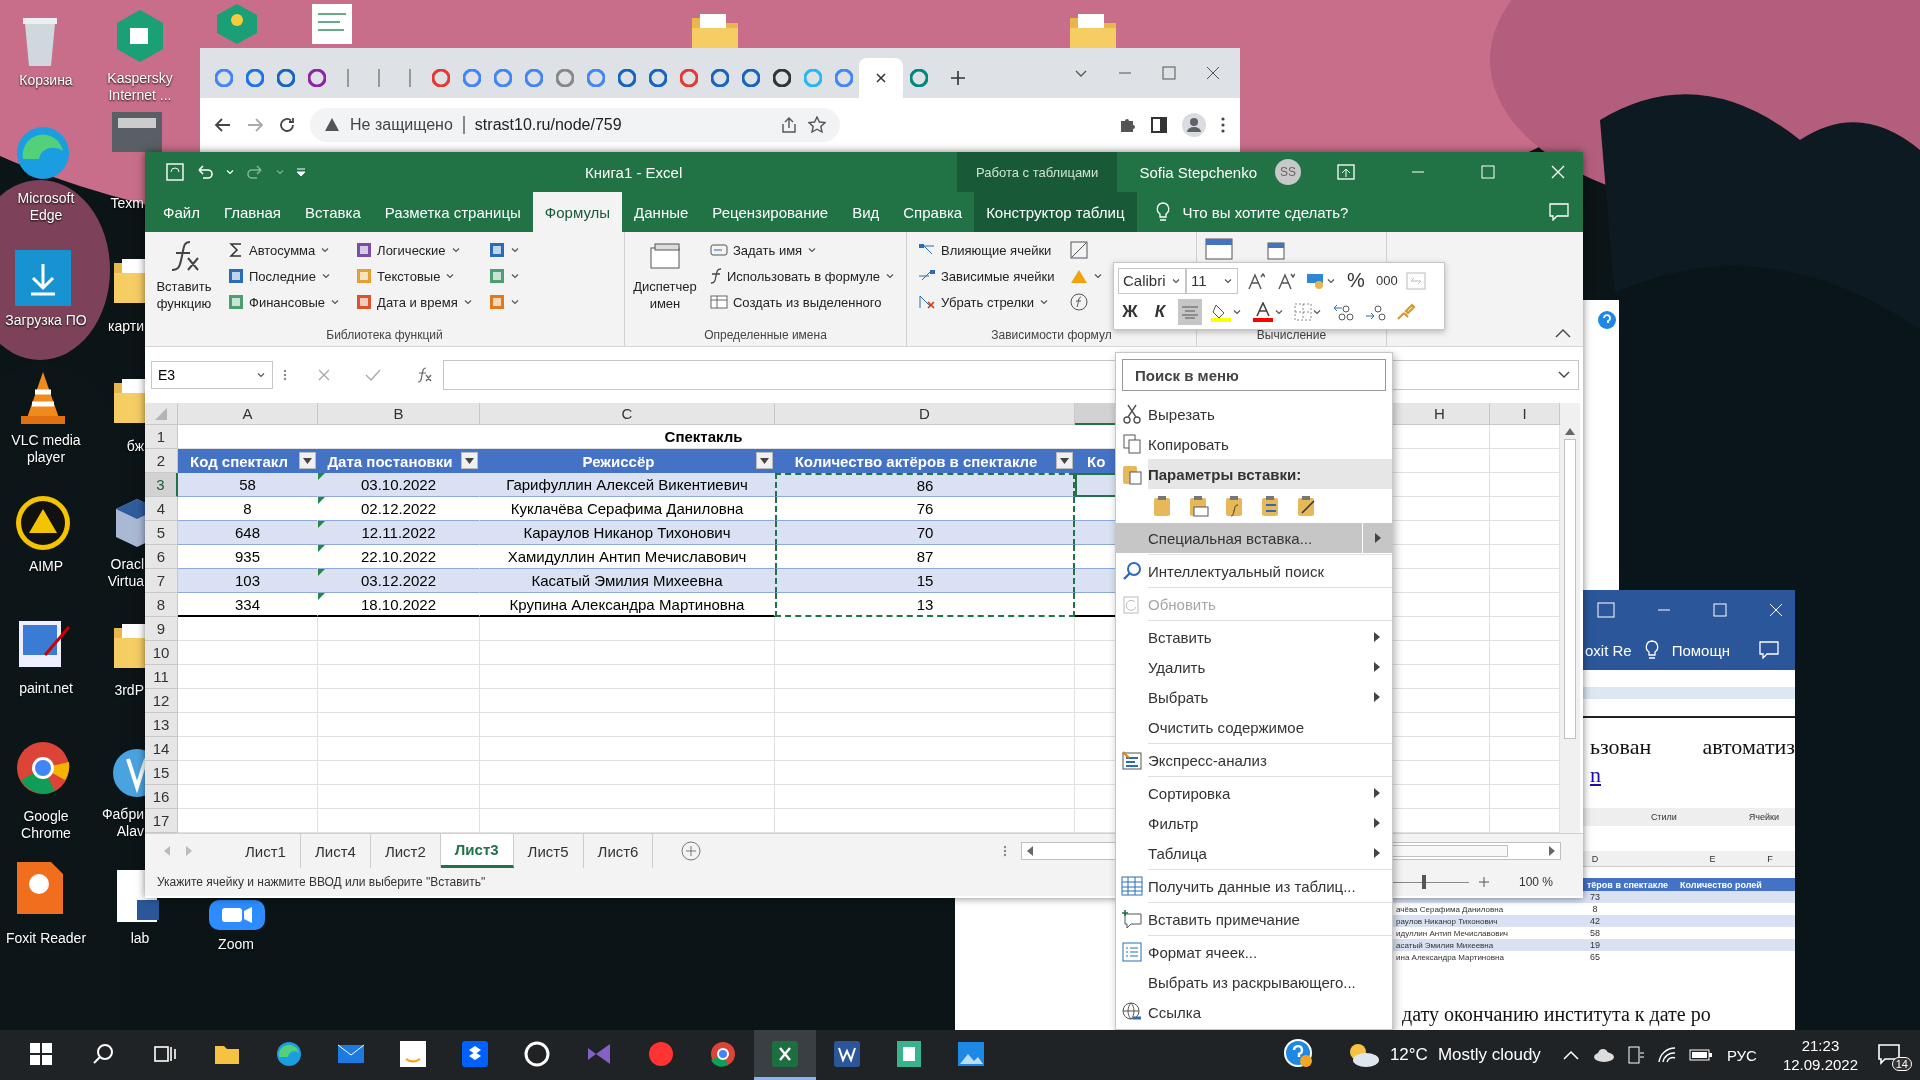 The height and width of the screenshot is (1080, 1920). Describe the element at coordinates (916, 461) in the screenshot. I see `header-label: Количество актёров в спектакле` at that location.